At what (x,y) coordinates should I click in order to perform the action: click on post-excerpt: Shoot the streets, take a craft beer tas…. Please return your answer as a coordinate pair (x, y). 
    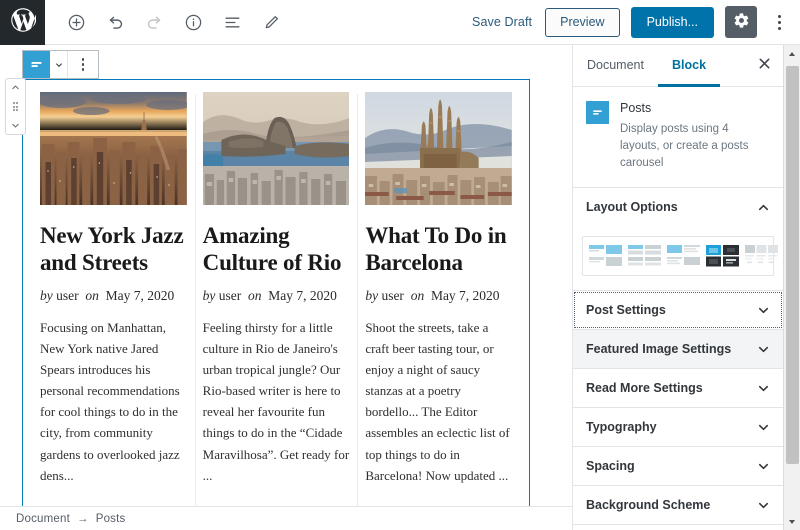
    Looking at the image, I should click on (437, 401).